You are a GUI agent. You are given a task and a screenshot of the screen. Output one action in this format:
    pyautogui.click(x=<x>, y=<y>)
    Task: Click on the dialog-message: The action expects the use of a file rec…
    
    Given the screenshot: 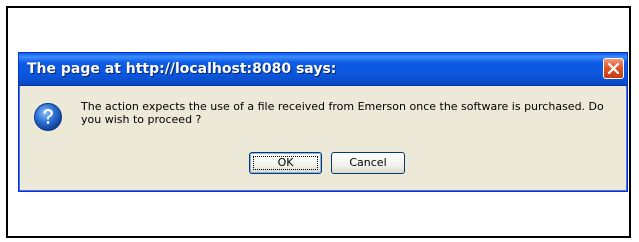 What is the action you would take?
    pyautogui.click(x=342, y=113)
    